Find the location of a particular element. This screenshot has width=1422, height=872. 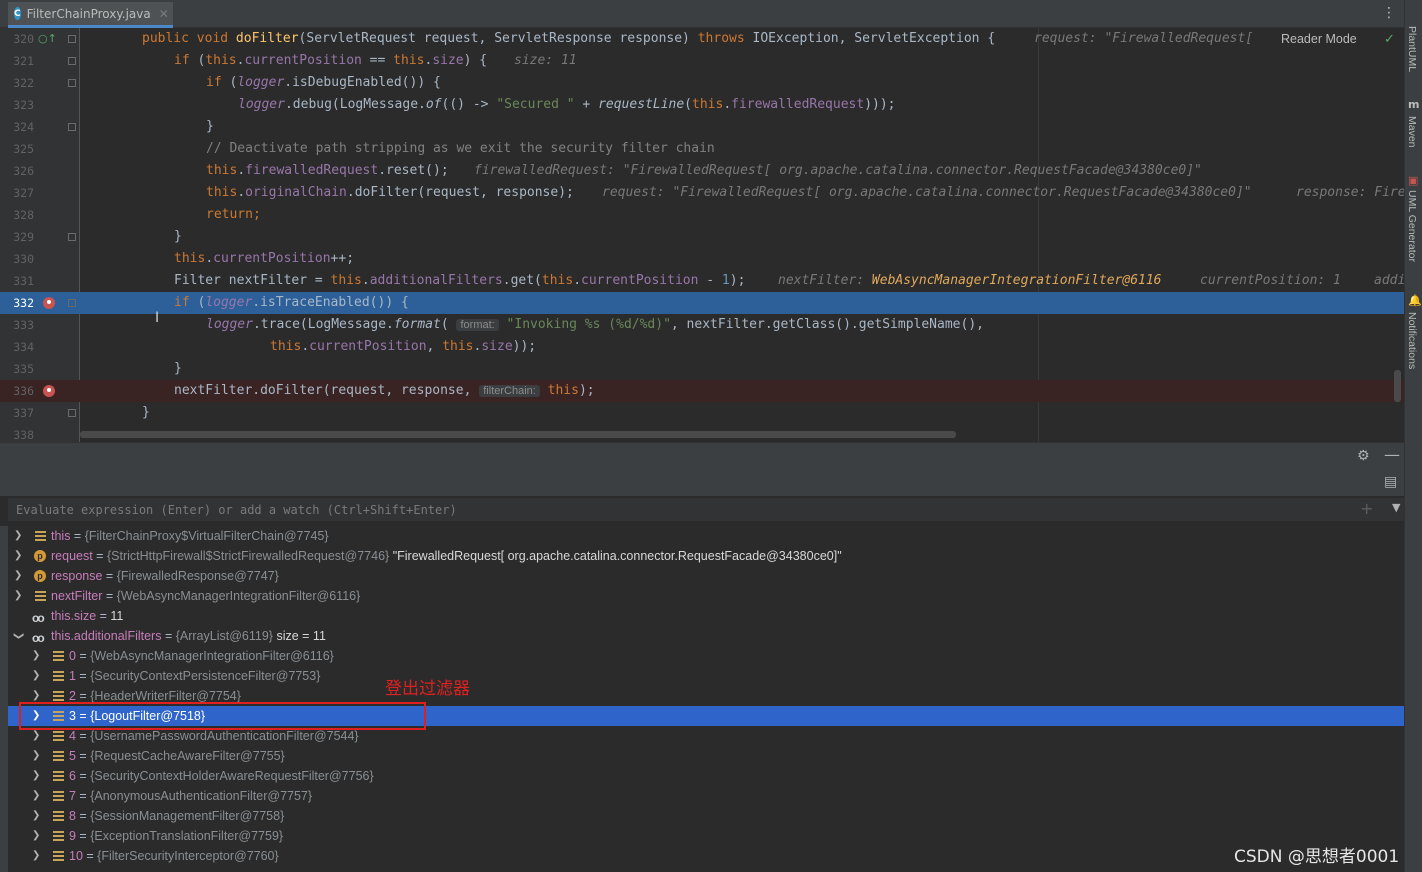

maven-tool-button: Maven is located at coordinates (1412, 132).